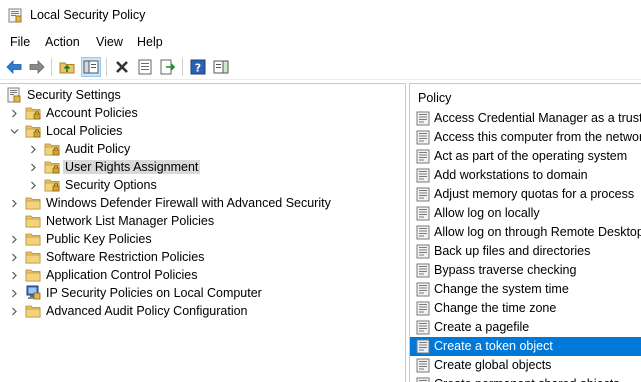 The height and width of the screenshot is (382, 641). I want to click on properties-icon, so click(145, 67).